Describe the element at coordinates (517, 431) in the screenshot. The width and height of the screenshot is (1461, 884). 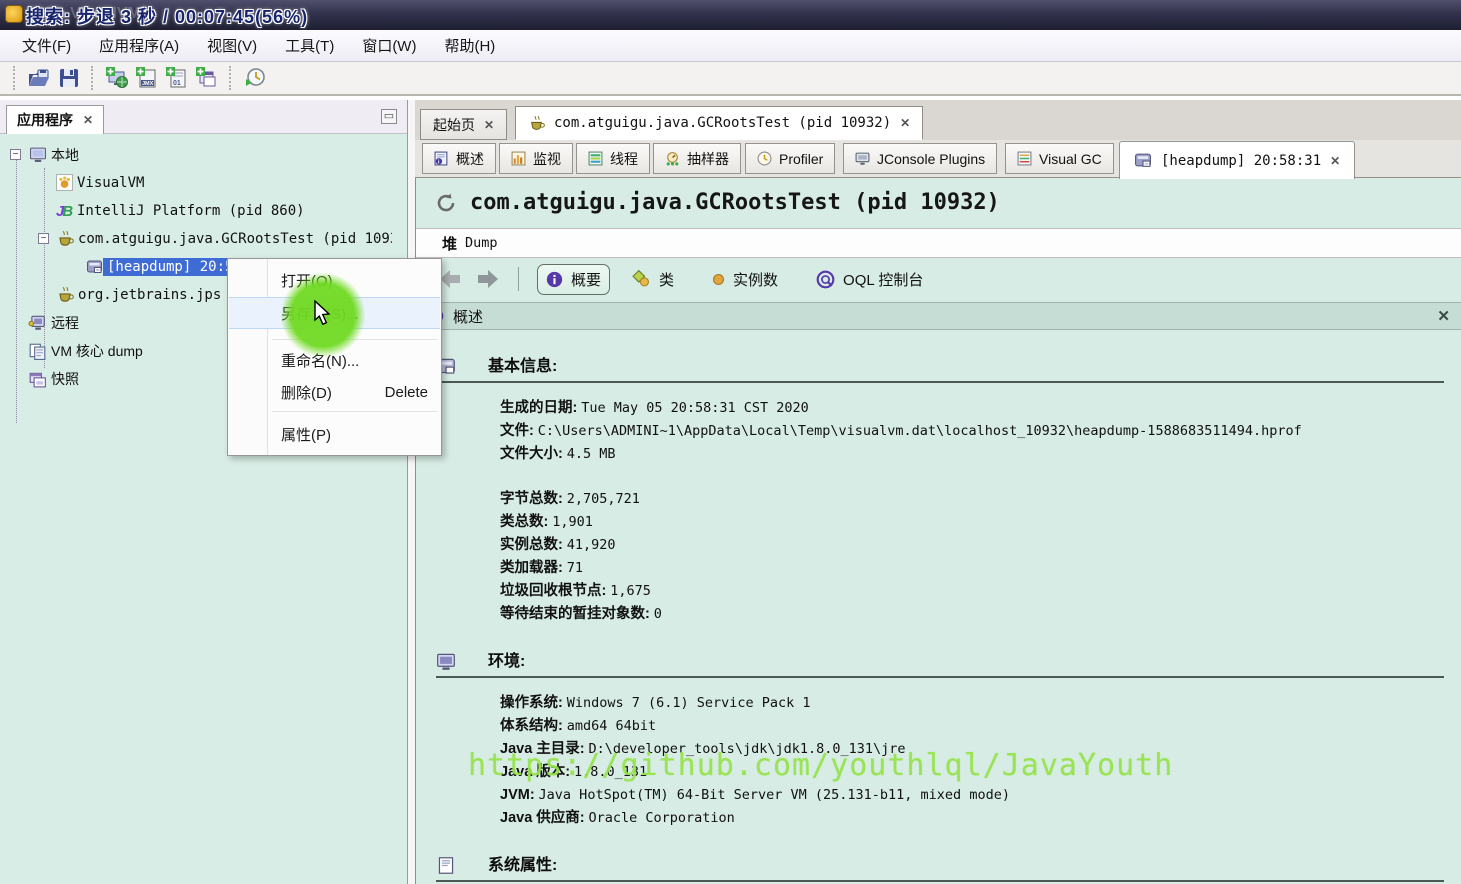
I see `info-label: 文件:` at that location.